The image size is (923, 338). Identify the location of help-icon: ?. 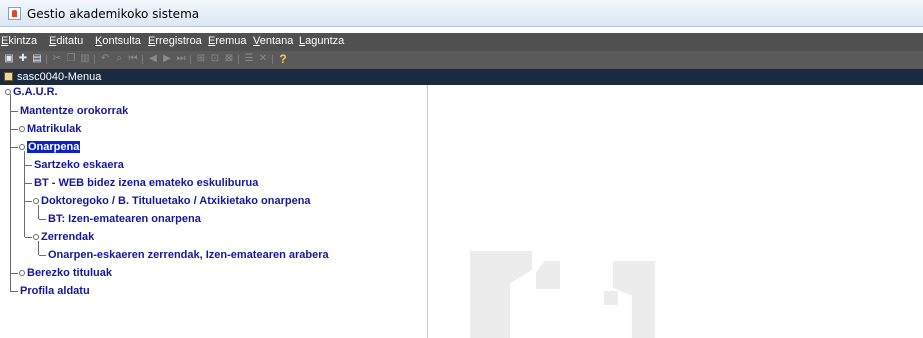
(283, 59).